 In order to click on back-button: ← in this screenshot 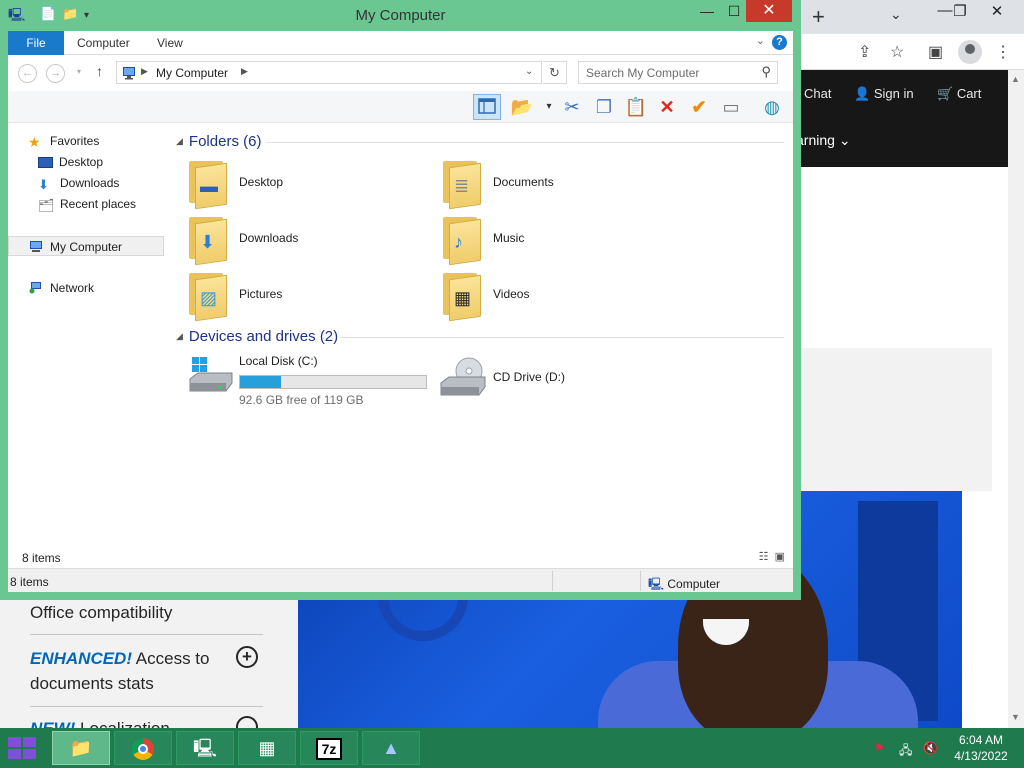, I will do `click(27, 73)`.